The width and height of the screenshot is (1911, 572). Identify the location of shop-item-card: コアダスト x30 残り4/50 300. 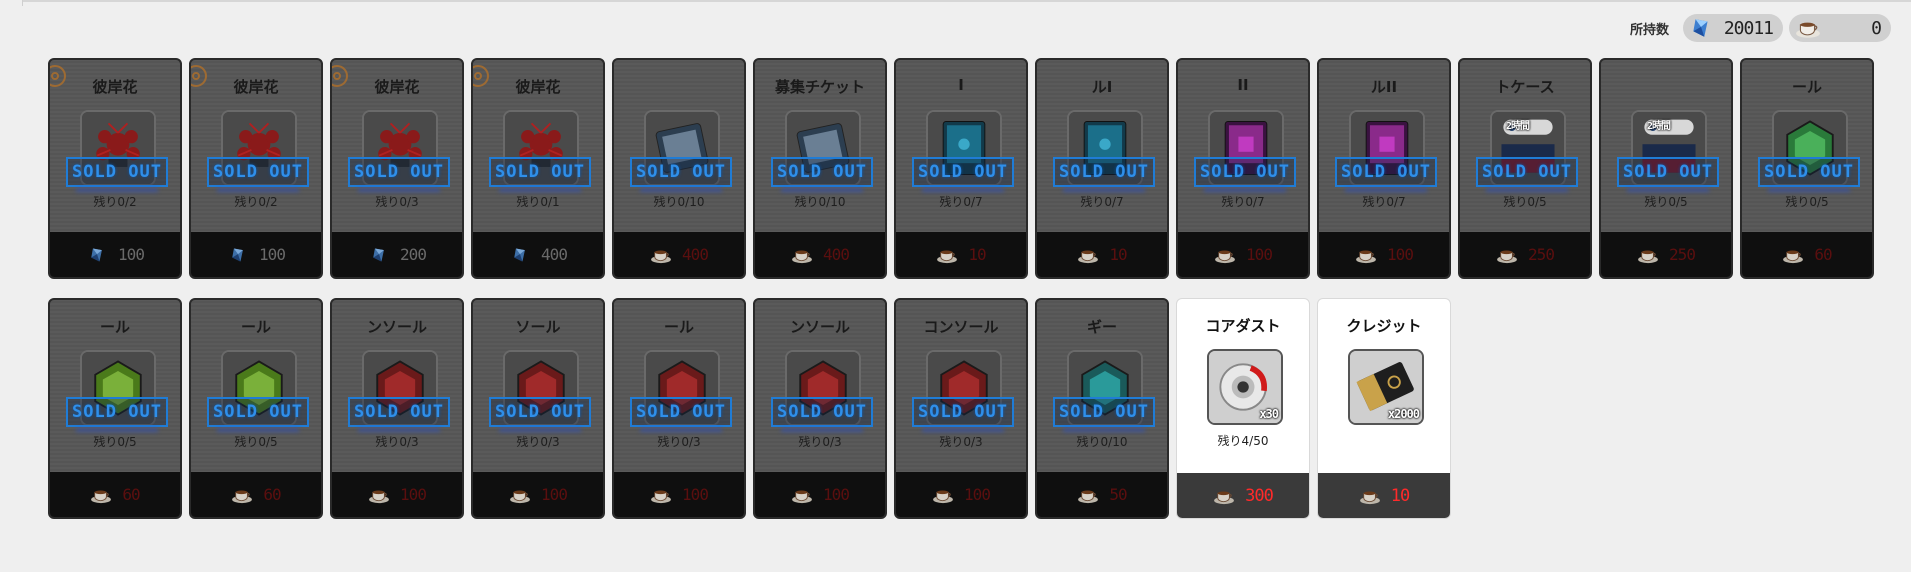
(1243, 408).